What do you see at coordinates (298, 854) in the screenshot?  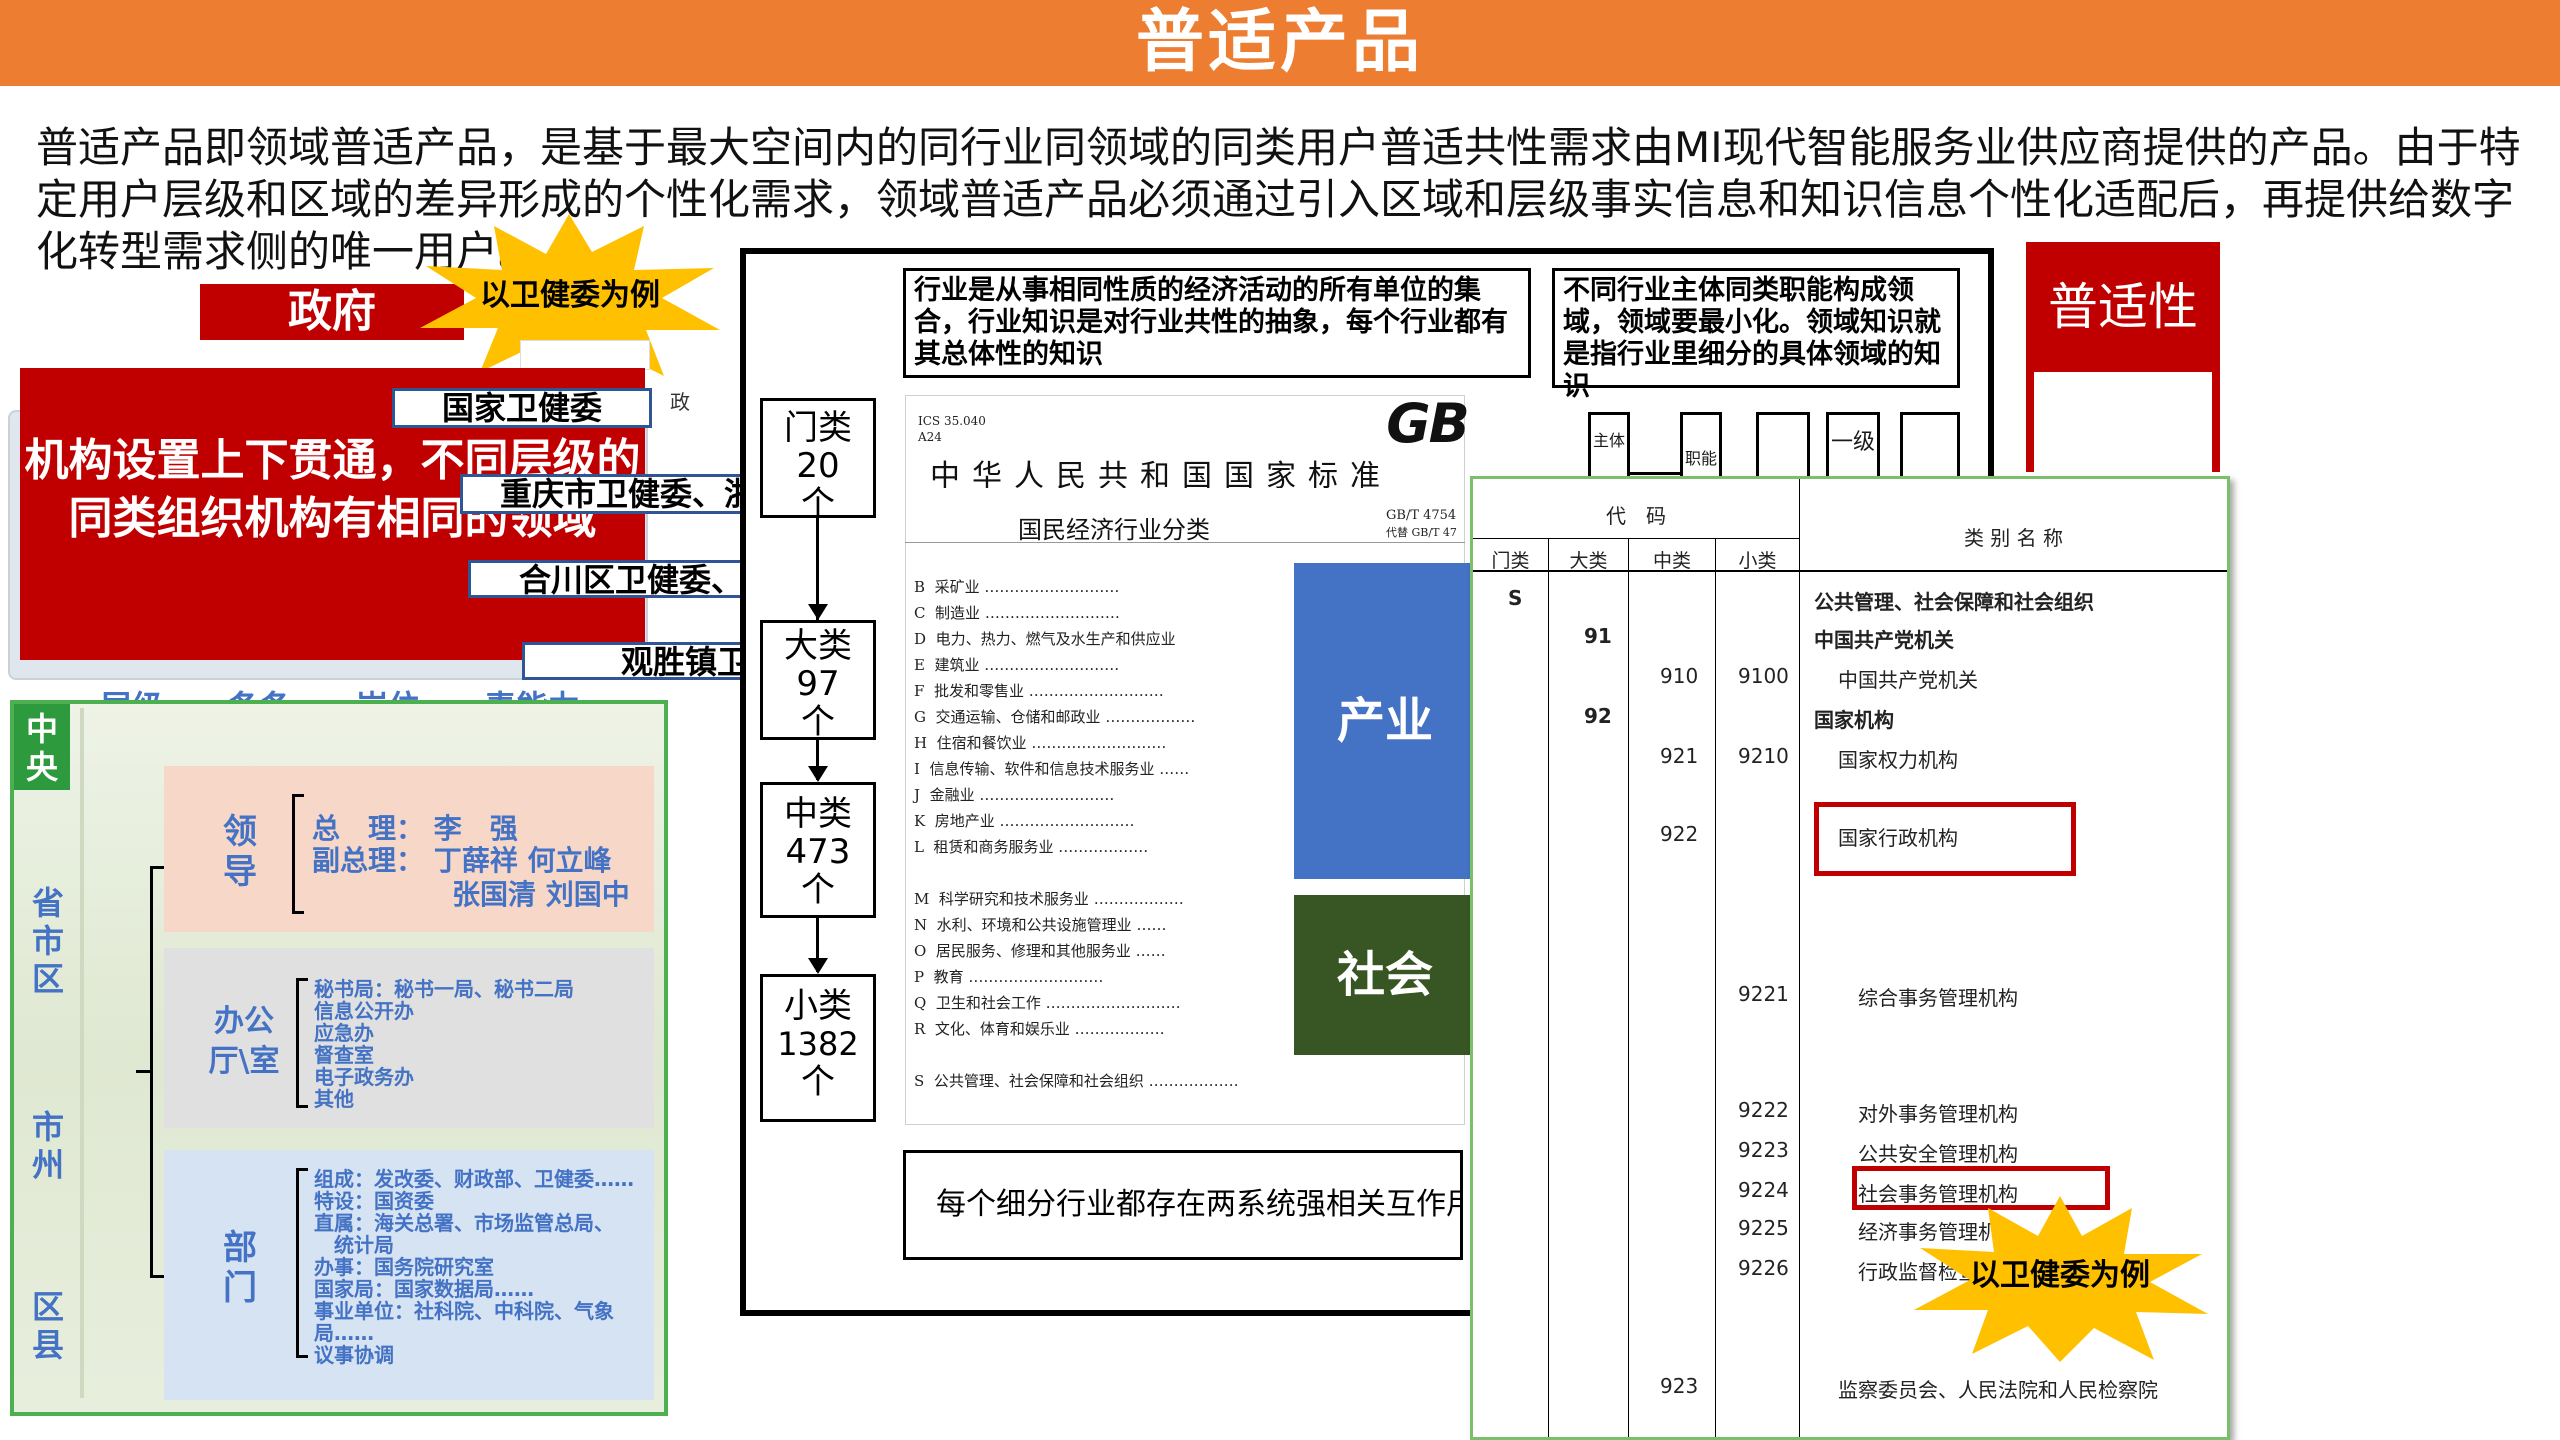 I see `leaders-brace` at bounding box center [298, 854].